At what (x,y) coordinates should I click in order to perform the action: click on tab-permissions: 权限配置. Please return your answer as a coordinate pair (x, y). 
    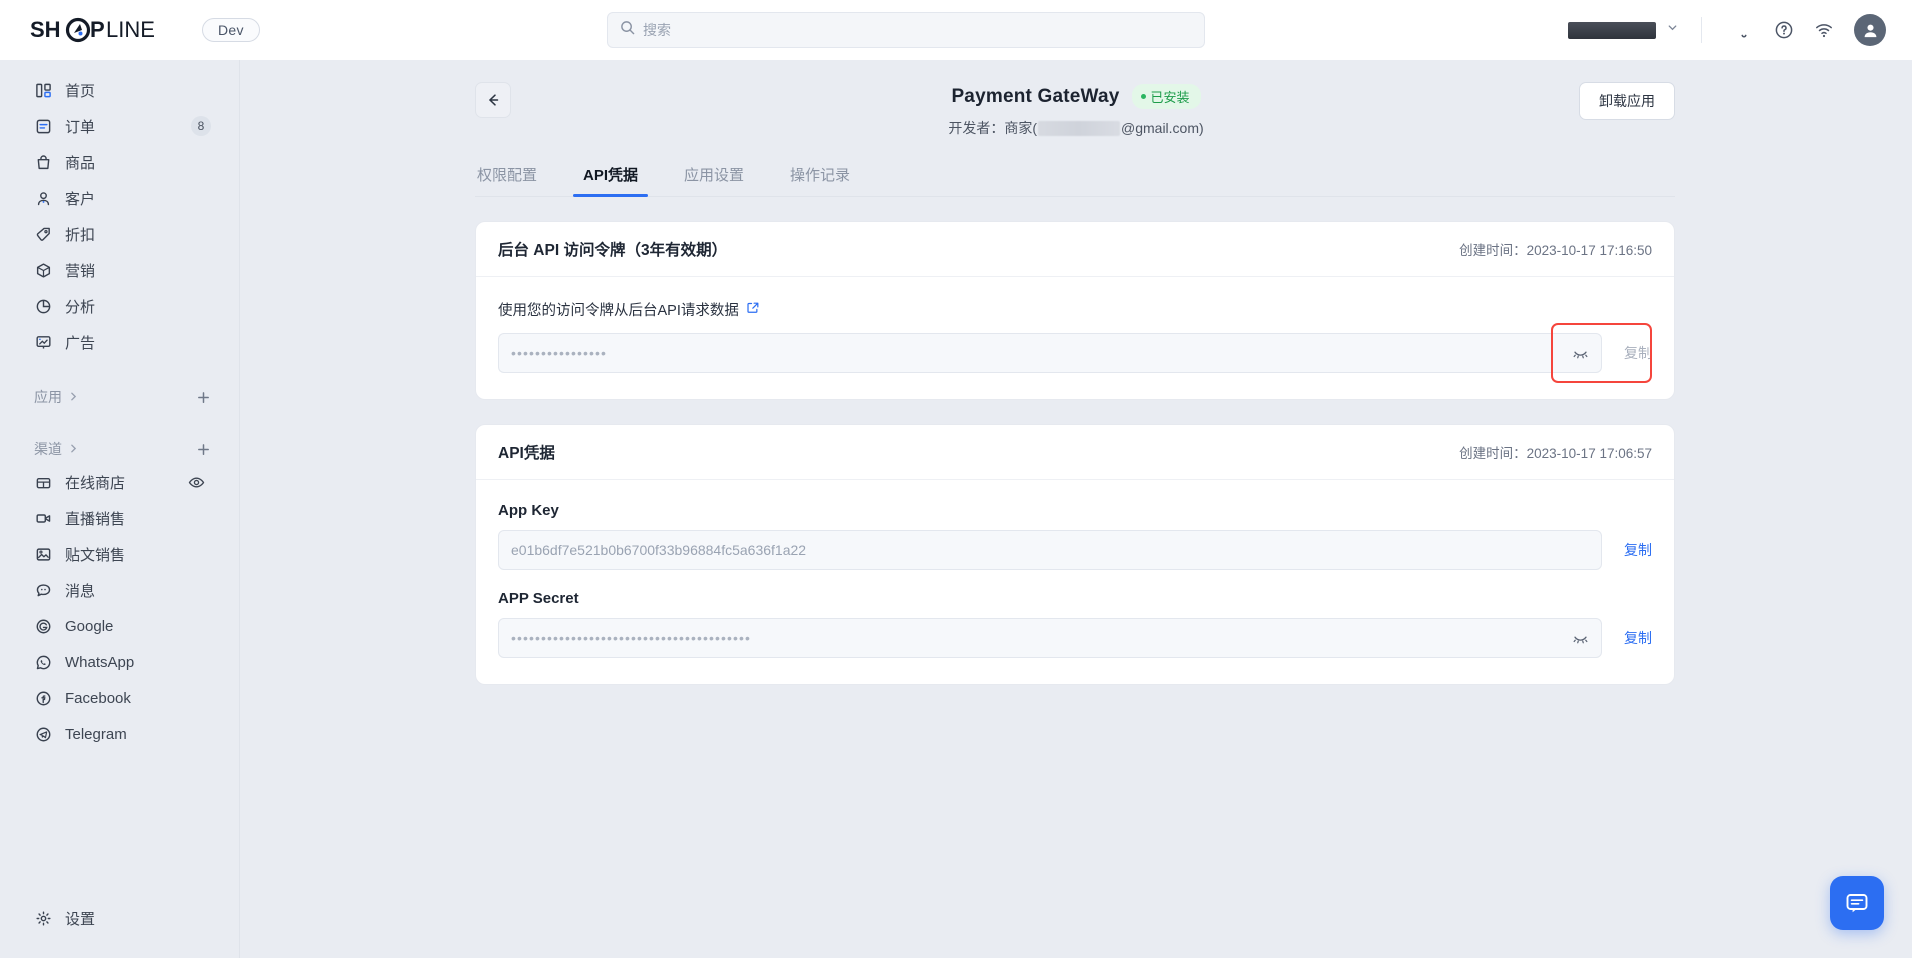
    Looking at the image, I should click on (507, 180).